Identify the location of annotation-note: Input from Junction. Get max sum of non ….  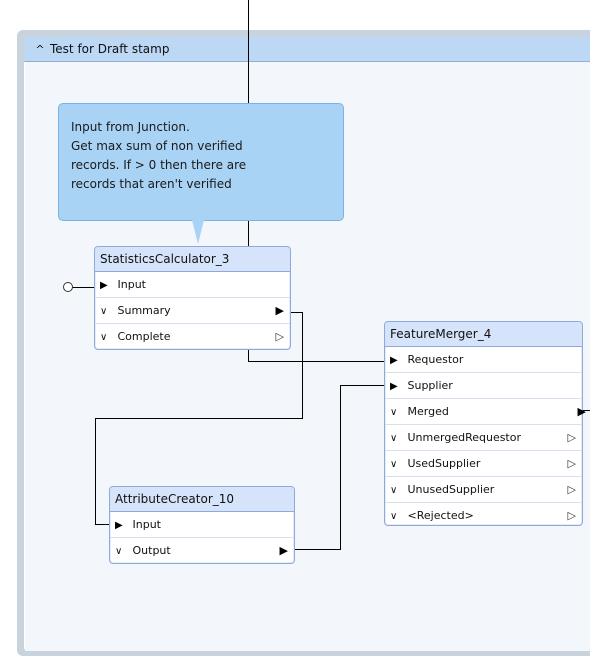
(201, 162).